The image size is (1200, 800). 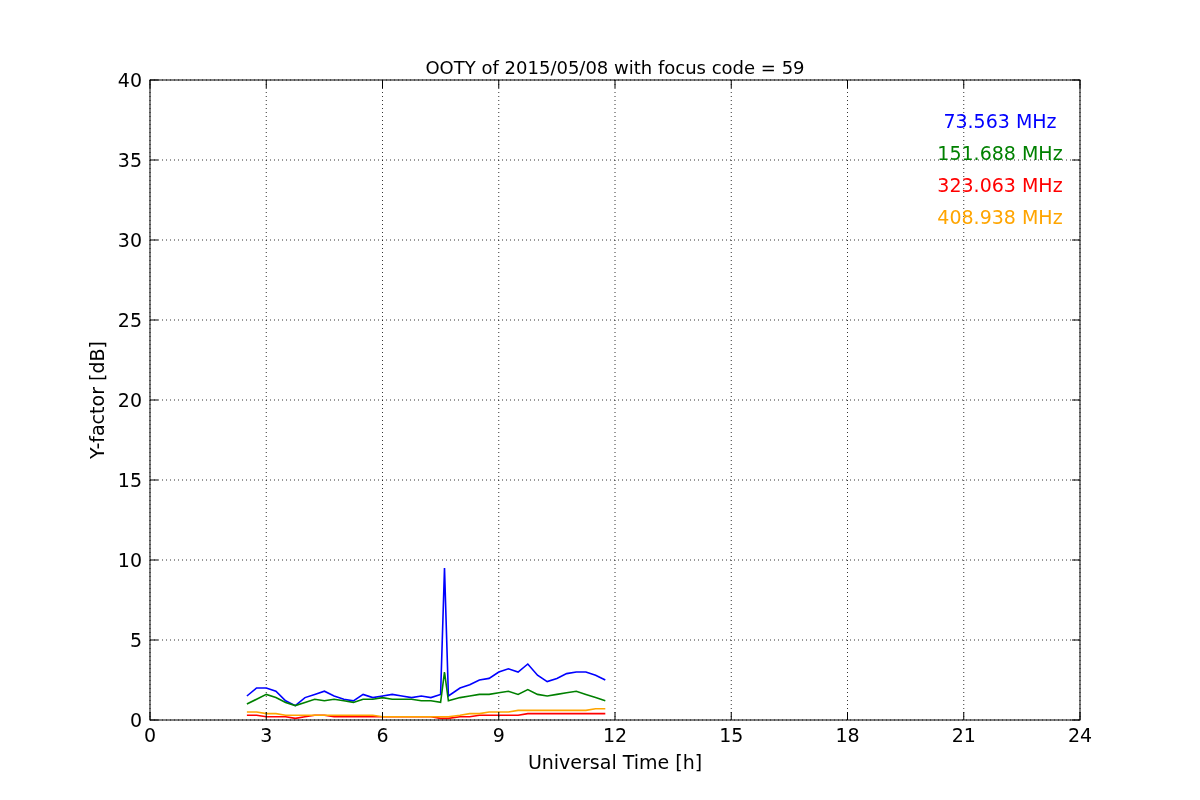 What do you see at coordinates (1000, 217) in the screenshot?
I see `legend-label: 408.938 MHz` at bounding box center [1000, 217].